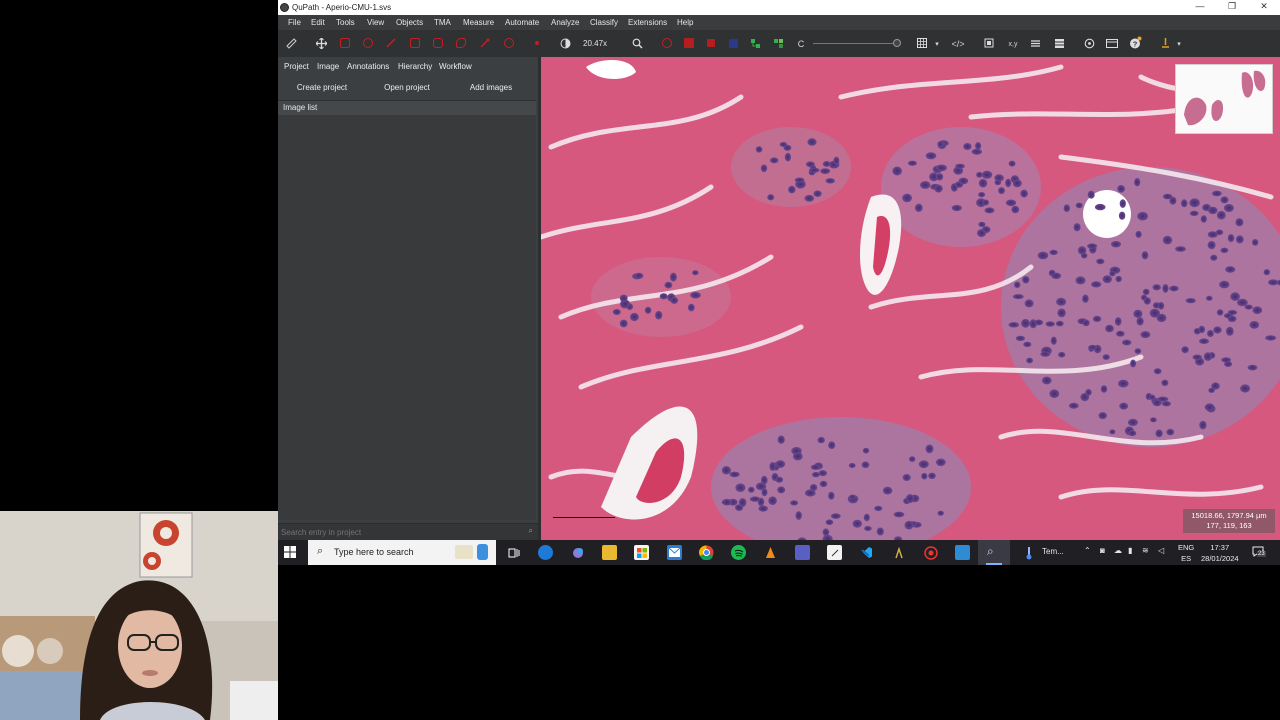 The image size is (1280, 720). What do you see at coordinates (802, 552) in the screenshot?
I see `teams-icon` at bounding box center [802, 552].